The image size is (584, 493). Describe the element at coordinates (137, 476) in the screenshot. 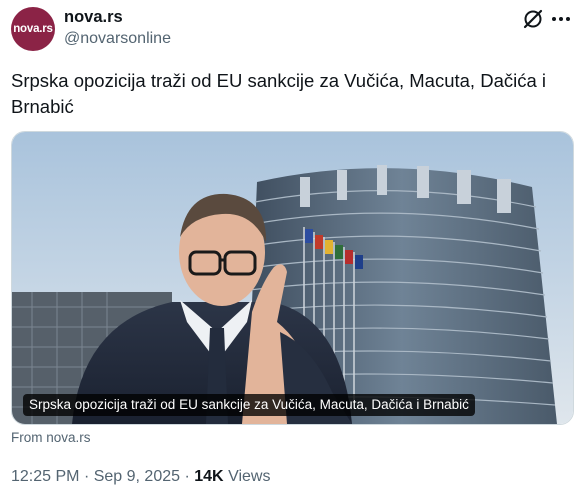

I see `tweet-date: Sep 9, 2025` at that location.